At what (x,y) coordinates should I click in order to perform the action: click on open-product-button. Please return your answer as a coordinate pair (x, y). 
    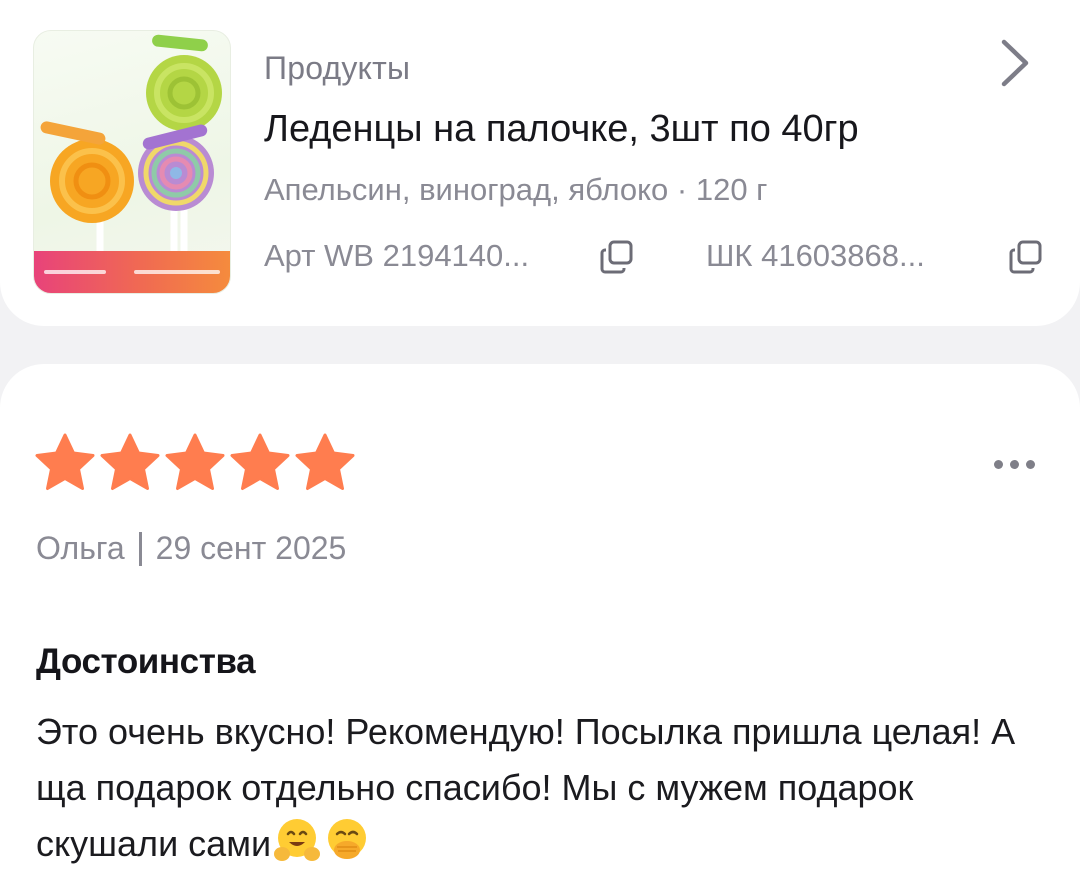
    Looking at the image, I should click on (1016, 63).